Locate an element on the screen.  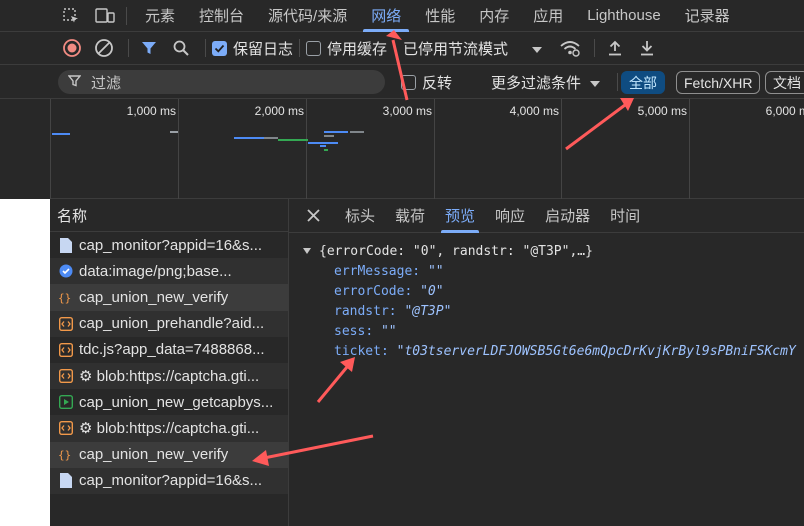
tick-label: 1,000 ms is located at coordinates (151, 111).